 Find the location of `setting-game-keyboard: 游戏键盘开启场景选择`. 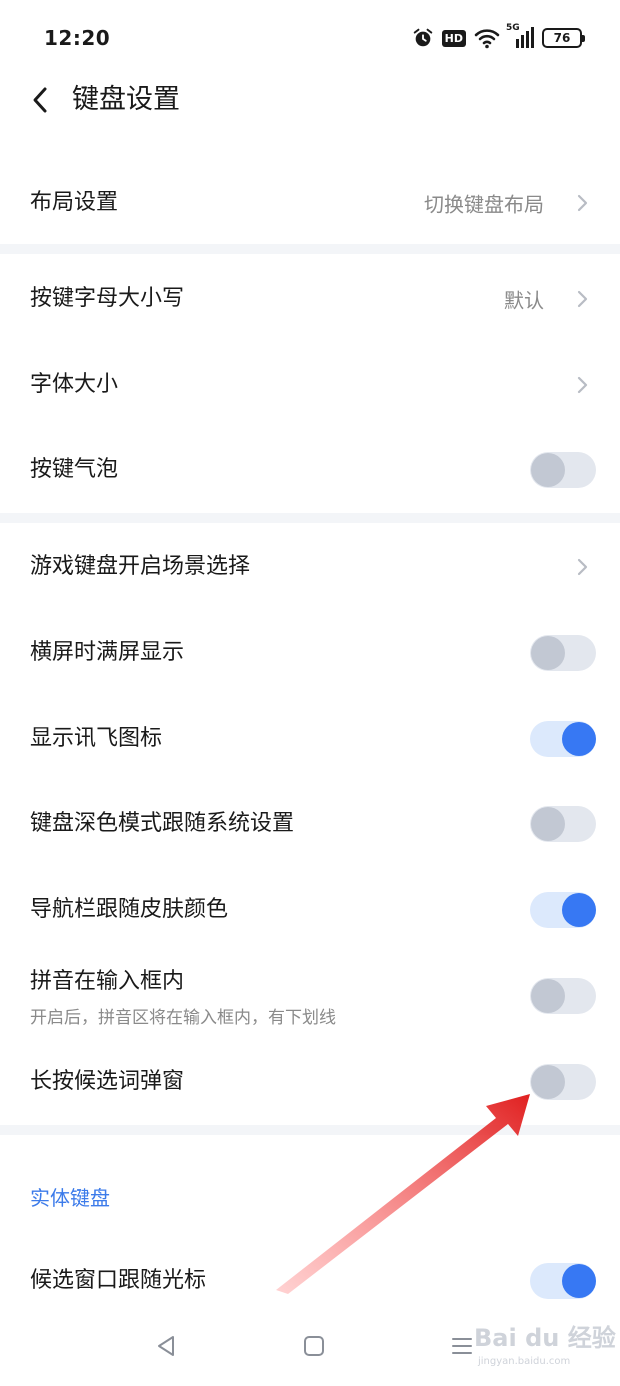

setting-game-keyboard: 游戏键盘开启场景选择 is located at coordinates (310, 567).